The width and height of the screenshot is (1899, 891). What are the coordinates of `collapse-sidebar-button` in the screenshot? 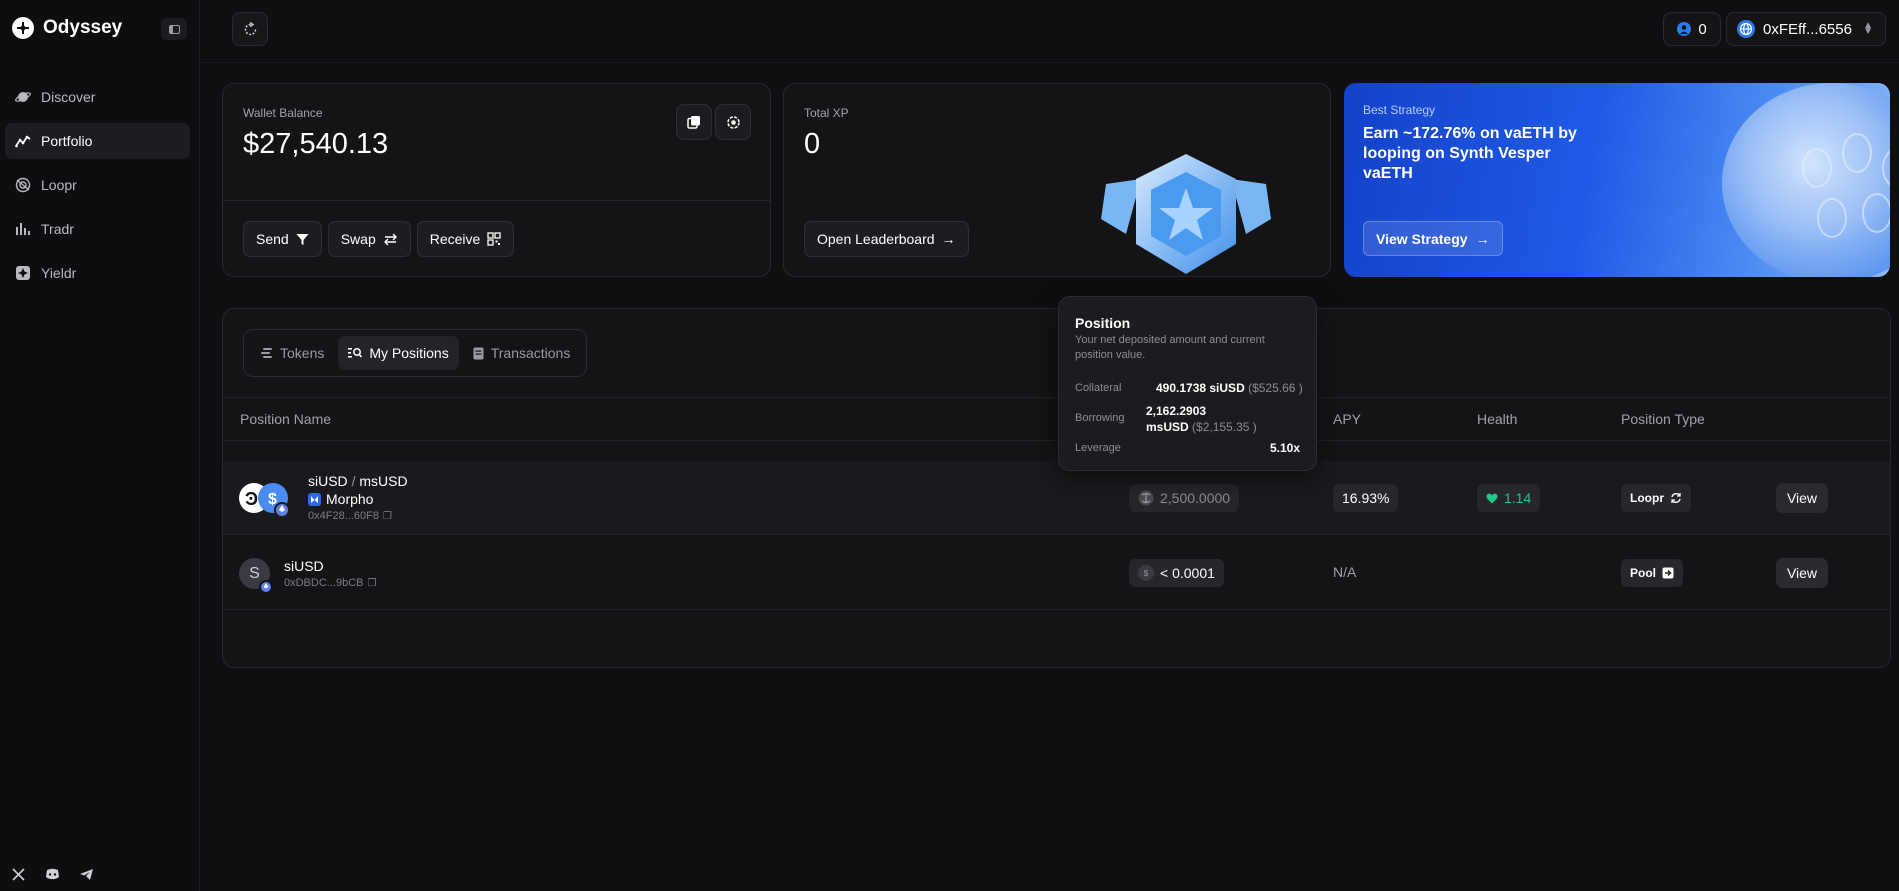 It's located at (174, 29).